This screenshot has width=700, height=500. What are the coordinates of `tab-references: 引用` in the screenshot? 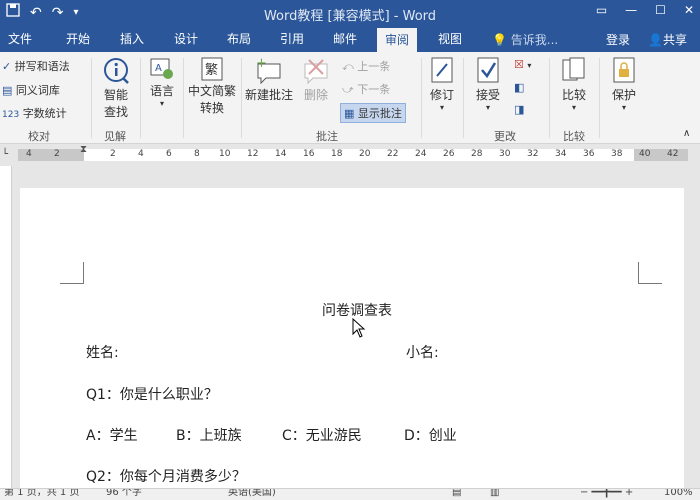 It's located at (292, 39).